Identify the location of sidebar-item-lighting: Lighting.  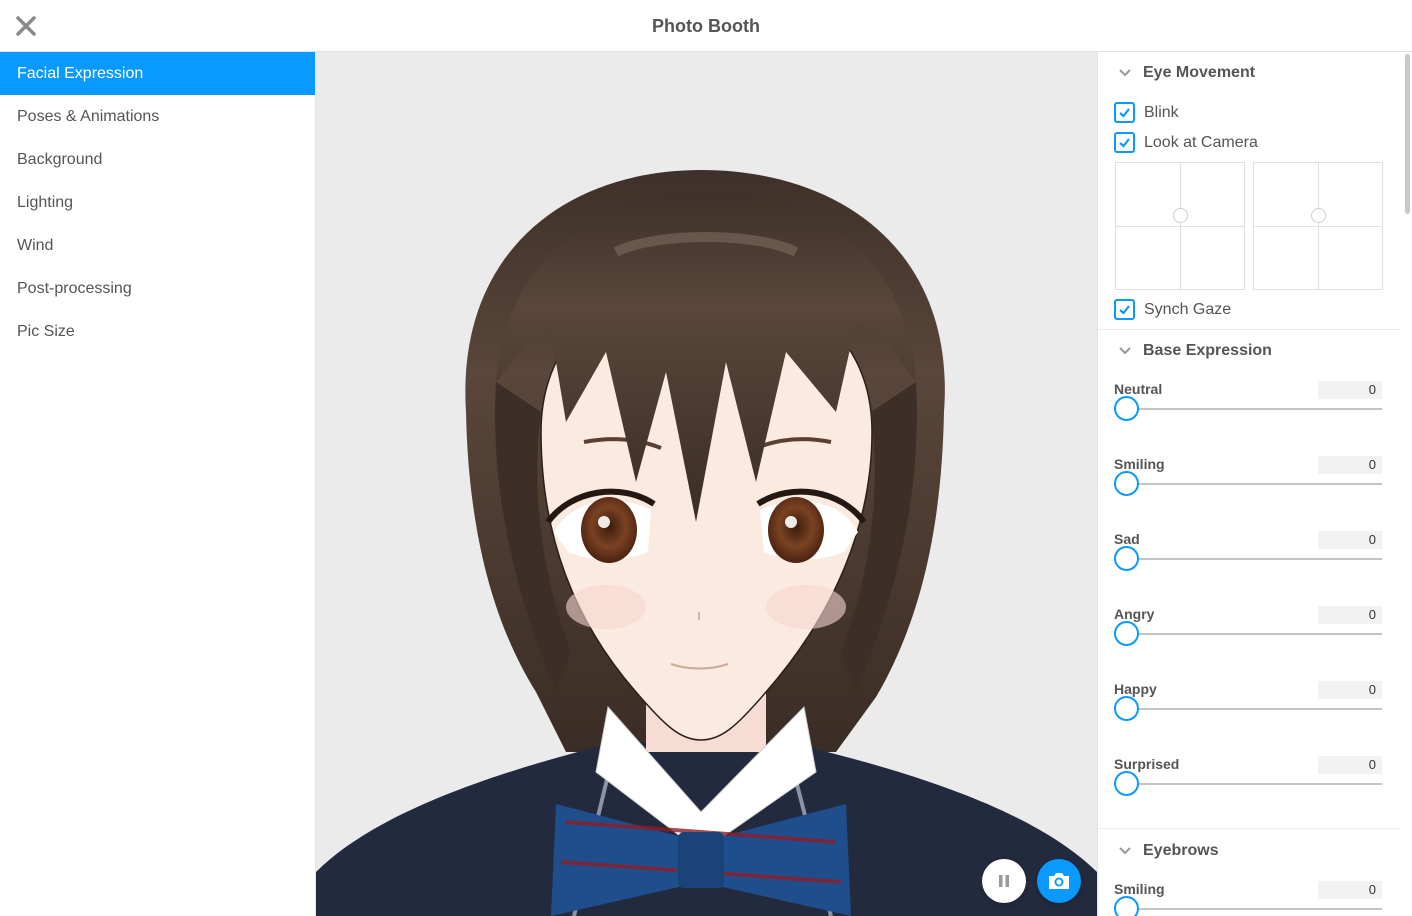
(157, 202).